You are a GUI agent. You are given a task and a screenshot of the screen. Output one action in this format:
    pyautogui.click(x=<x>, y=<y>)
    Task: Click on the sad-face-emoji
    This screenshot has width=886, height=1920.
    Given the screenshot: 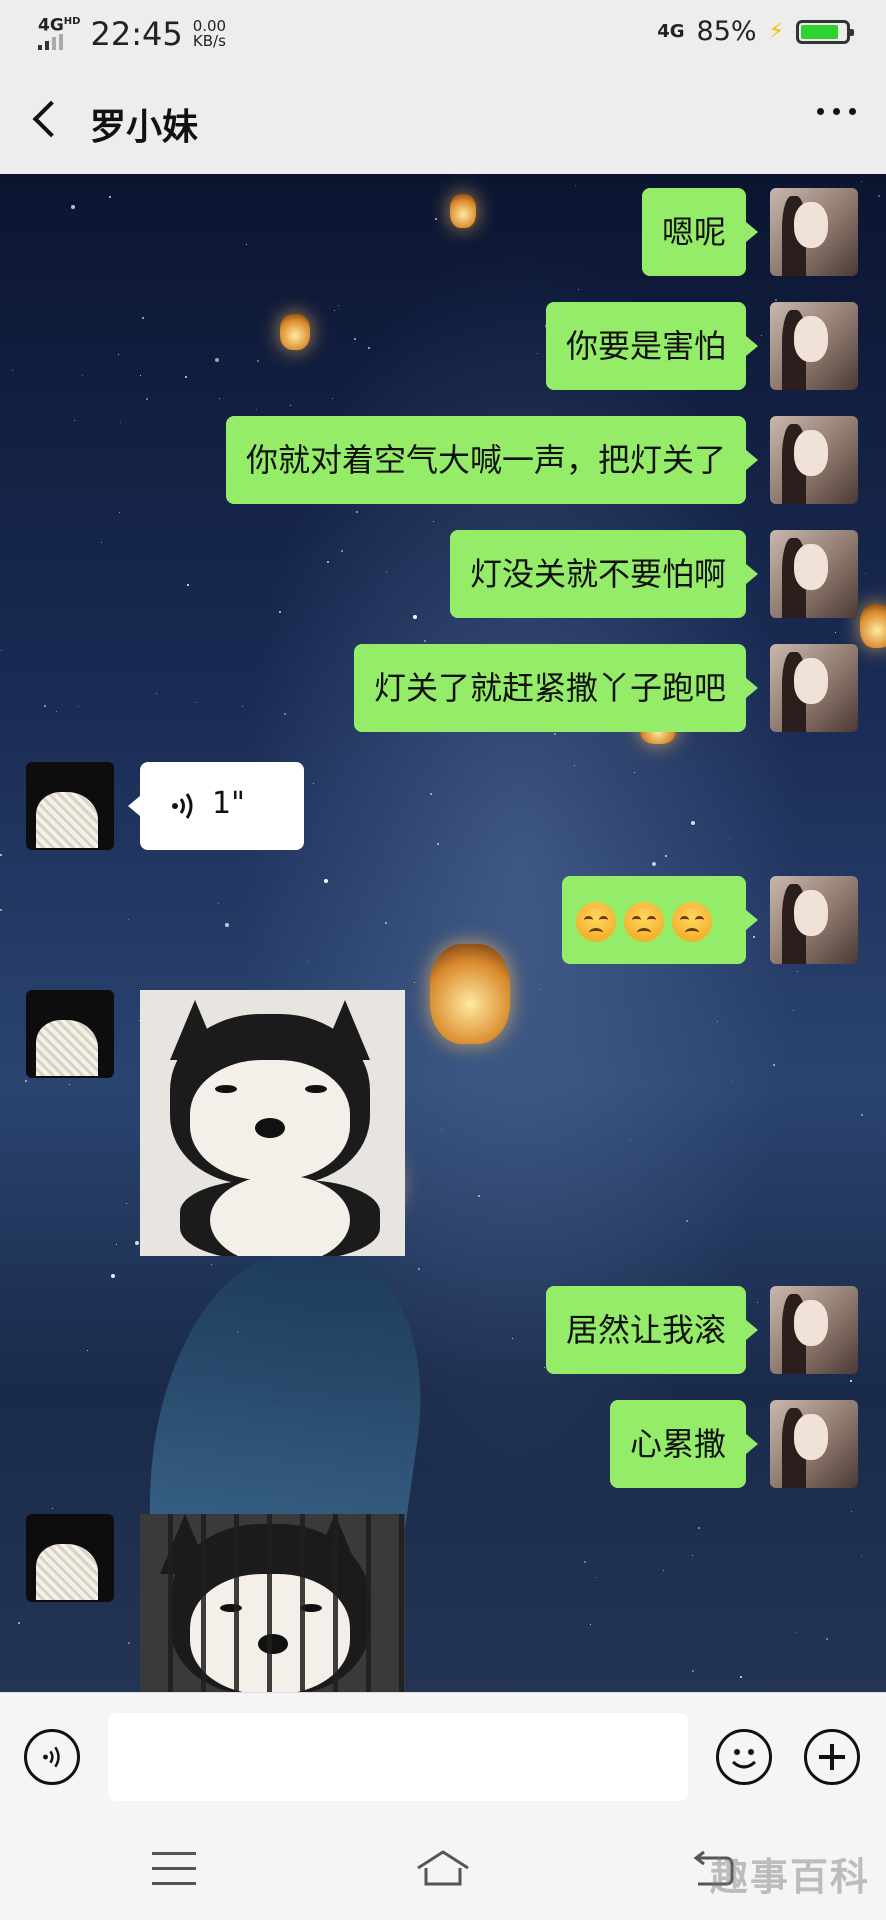 What is the action you would take?
    pyautogui.click(x=692, y=922)
    